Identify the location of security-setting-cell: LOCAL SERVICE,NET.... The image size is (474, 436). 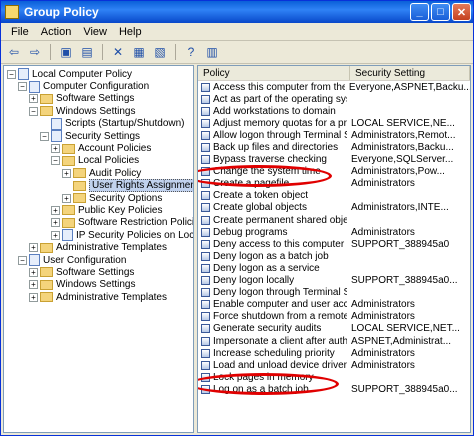
(405, 329).